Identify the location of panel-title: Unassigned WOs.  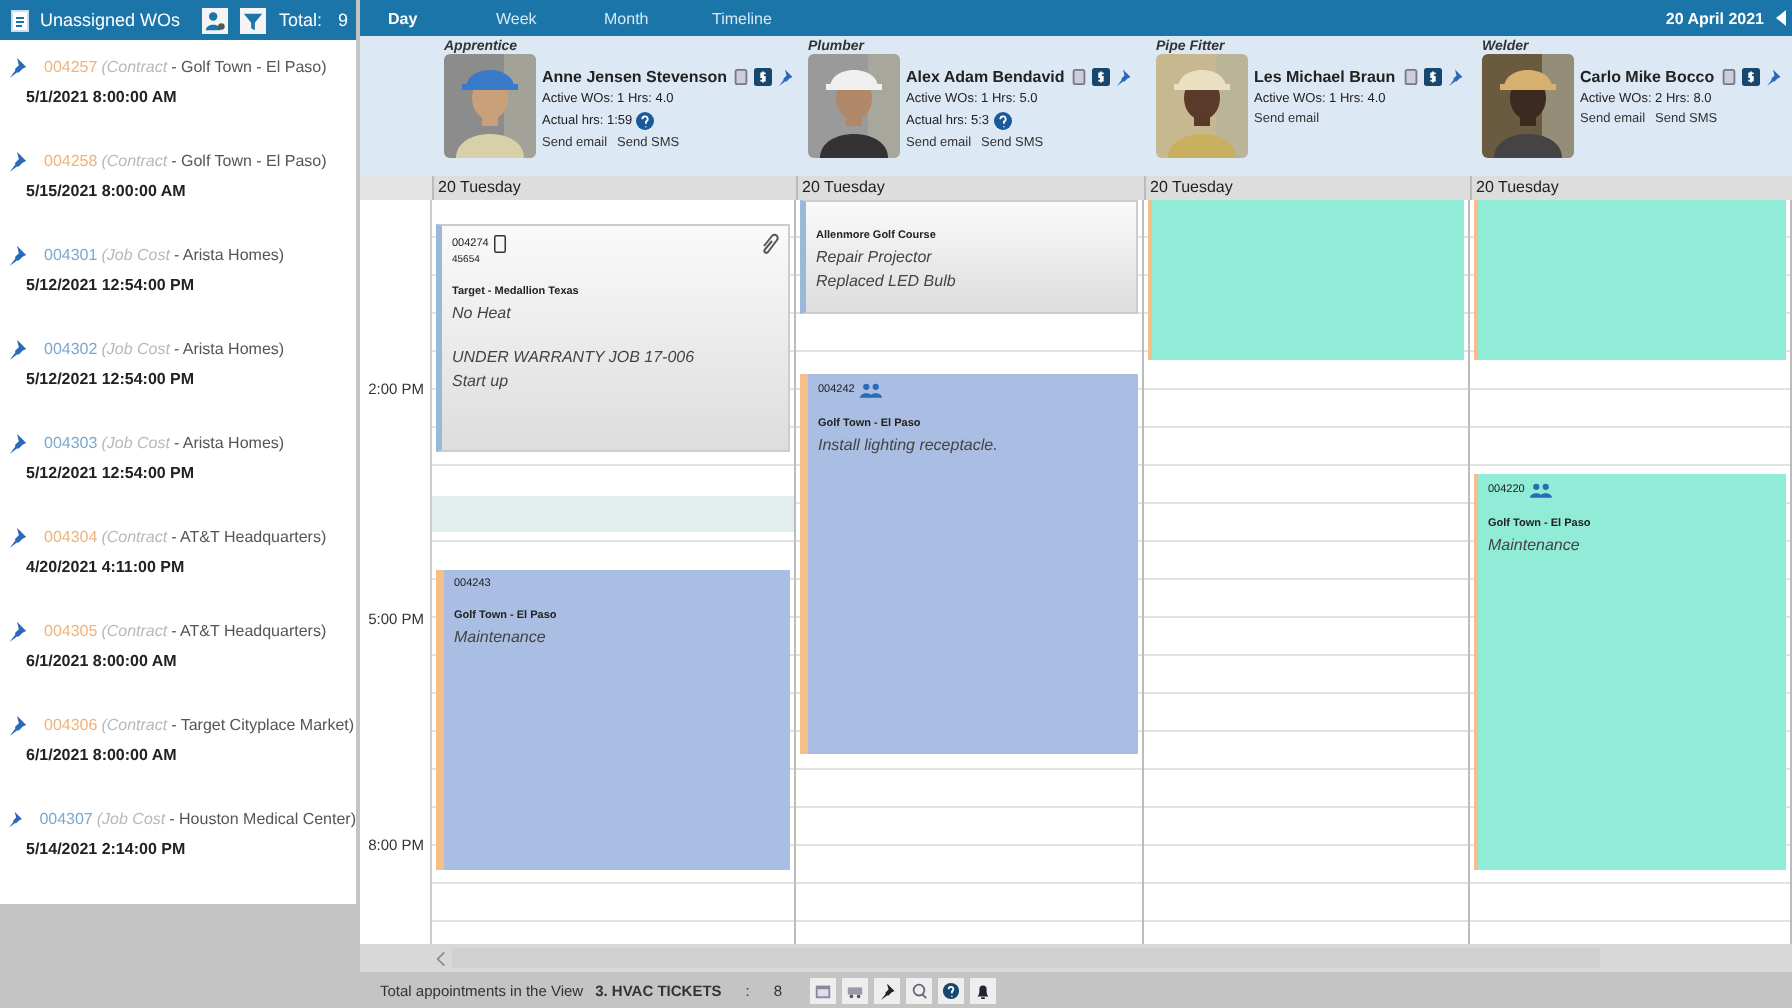
(111, 20).